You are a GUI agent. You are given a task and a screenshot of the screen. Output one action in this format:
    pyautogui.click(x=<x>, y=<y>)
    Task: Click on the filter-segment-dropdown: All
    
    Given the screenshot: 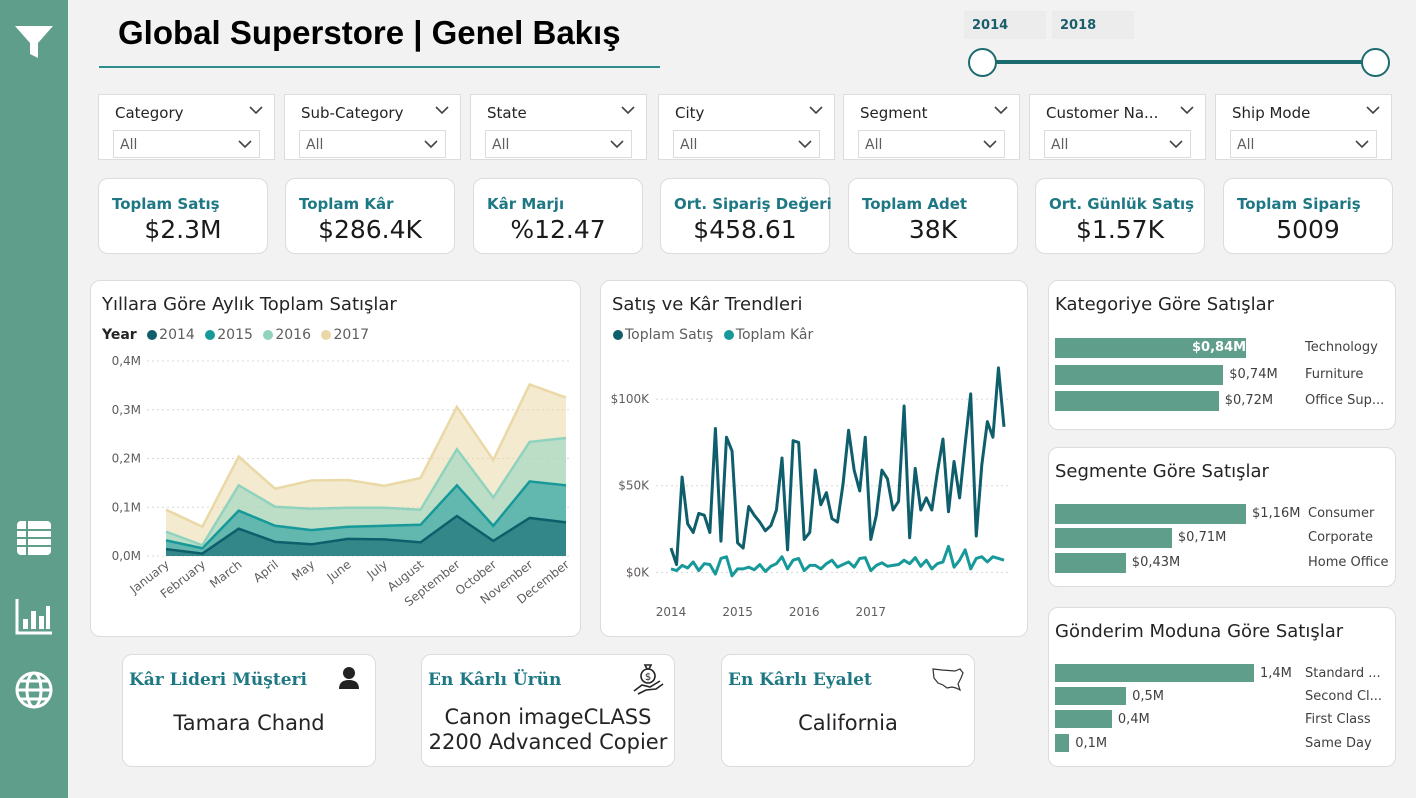 What is the action you would take?
    pyautogui.click(x=931, y=144)
    